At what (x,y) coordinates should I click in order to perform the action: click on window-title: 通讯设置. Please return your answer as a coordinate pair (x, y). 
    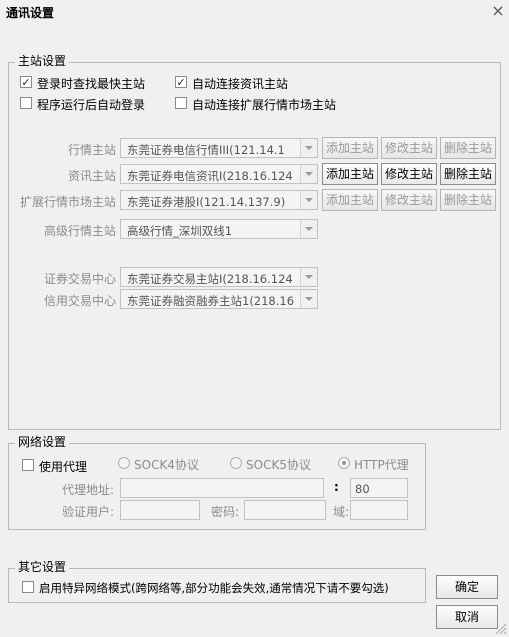
    Looking at the image, I should click on (30, 13).